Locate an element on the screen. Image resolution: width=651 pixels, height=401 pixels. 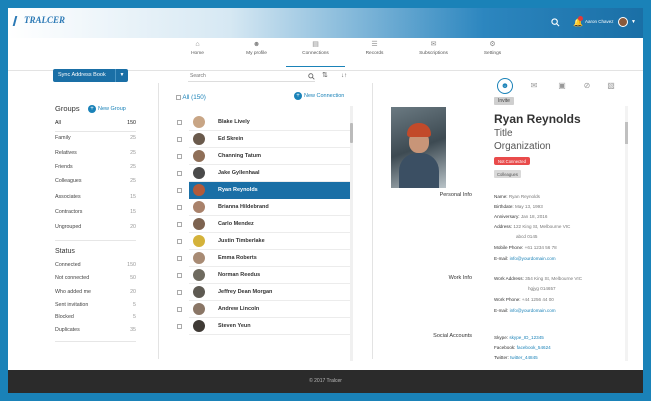
photo-body is located at coordinates (419, 170).